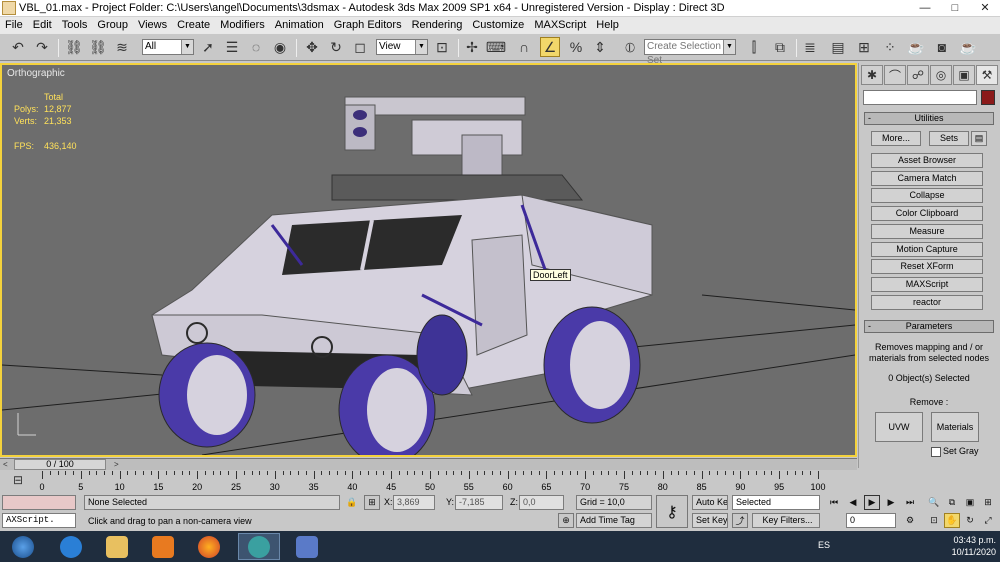  Describe the element at coordinates (871, 520) in the screenshot. I see `current-frame-field: 0` at that location.